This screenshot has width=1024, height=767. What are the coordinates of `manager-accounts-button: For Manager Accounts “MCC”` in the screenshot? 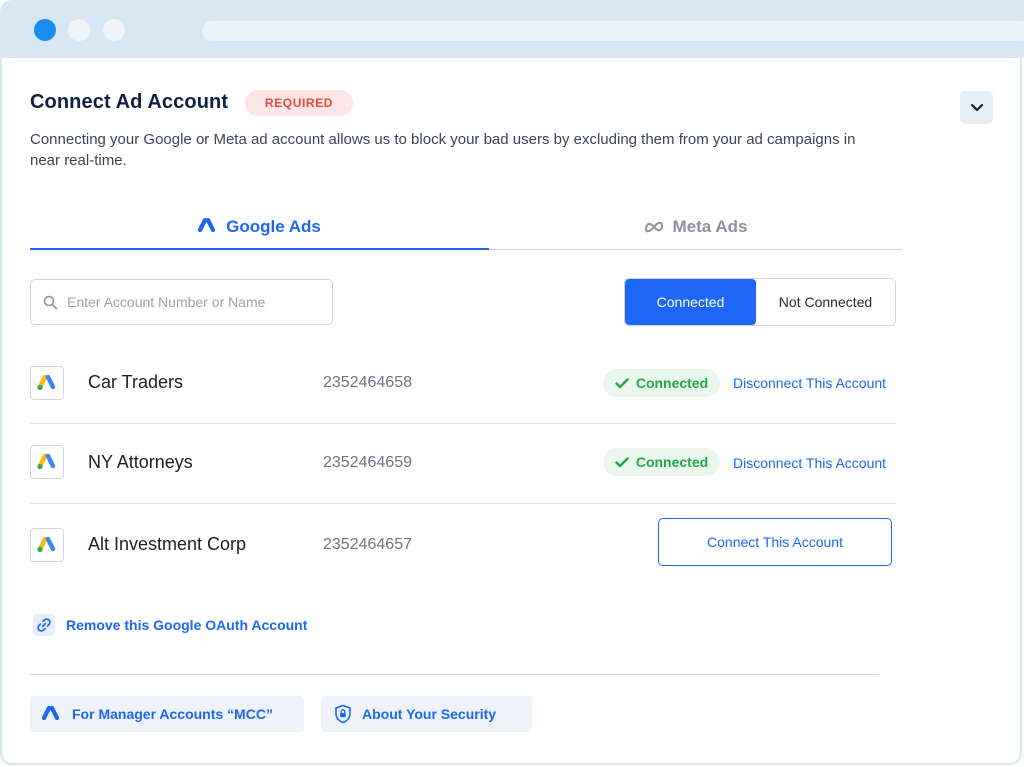 It's located at (167, 714).